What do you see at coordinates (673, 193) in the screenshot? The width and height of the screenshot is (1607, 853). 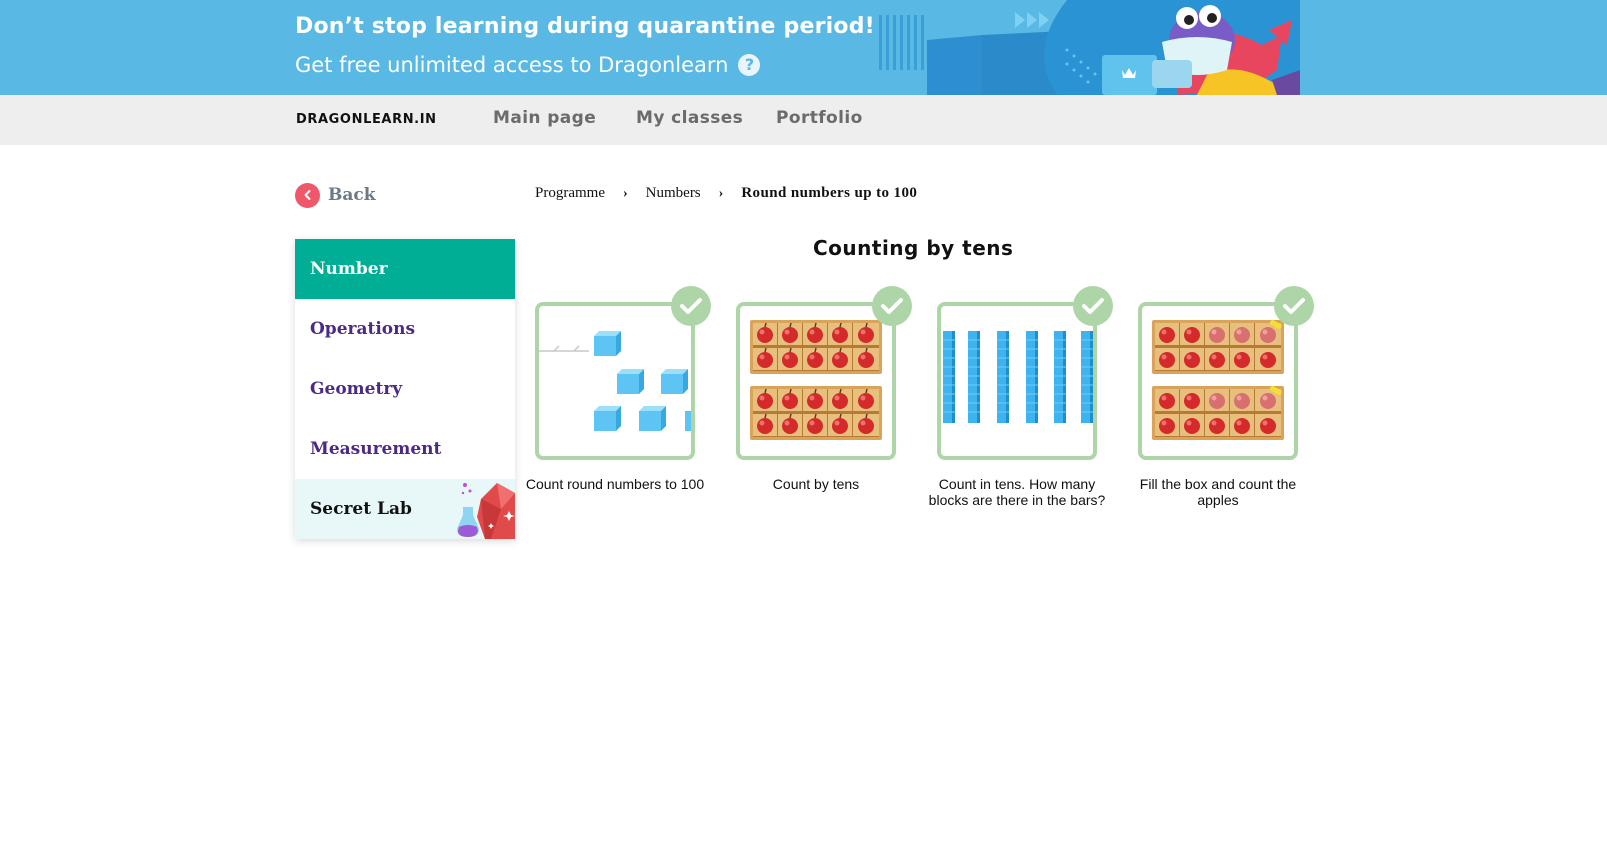 I see `breadcrumb-numbers: Numbers` at bounding box center [673, 193].